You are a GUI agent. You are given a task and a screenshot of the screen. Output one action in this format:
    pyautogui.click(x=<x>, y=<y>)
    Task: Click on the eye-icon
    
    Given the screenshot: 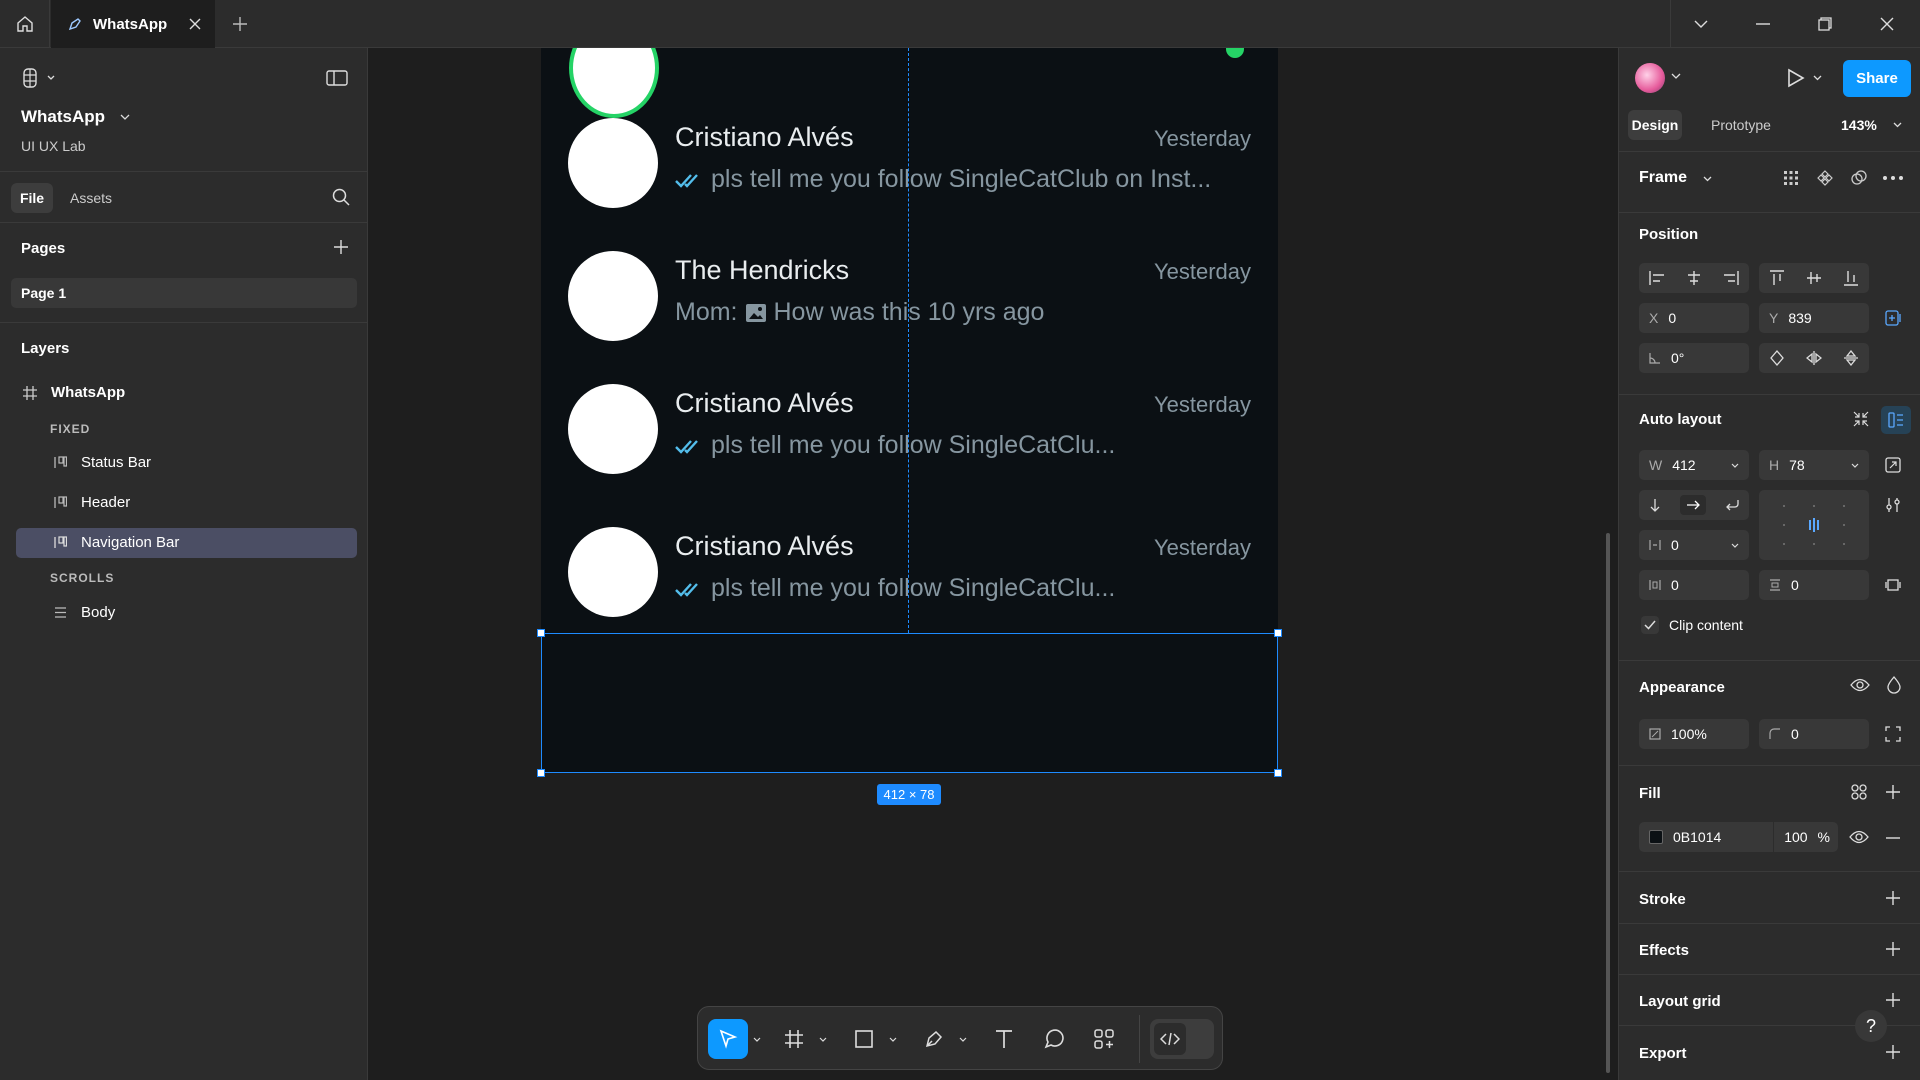 What is the action you would take?
    pyautogui.click(x=1860, y=685)
    